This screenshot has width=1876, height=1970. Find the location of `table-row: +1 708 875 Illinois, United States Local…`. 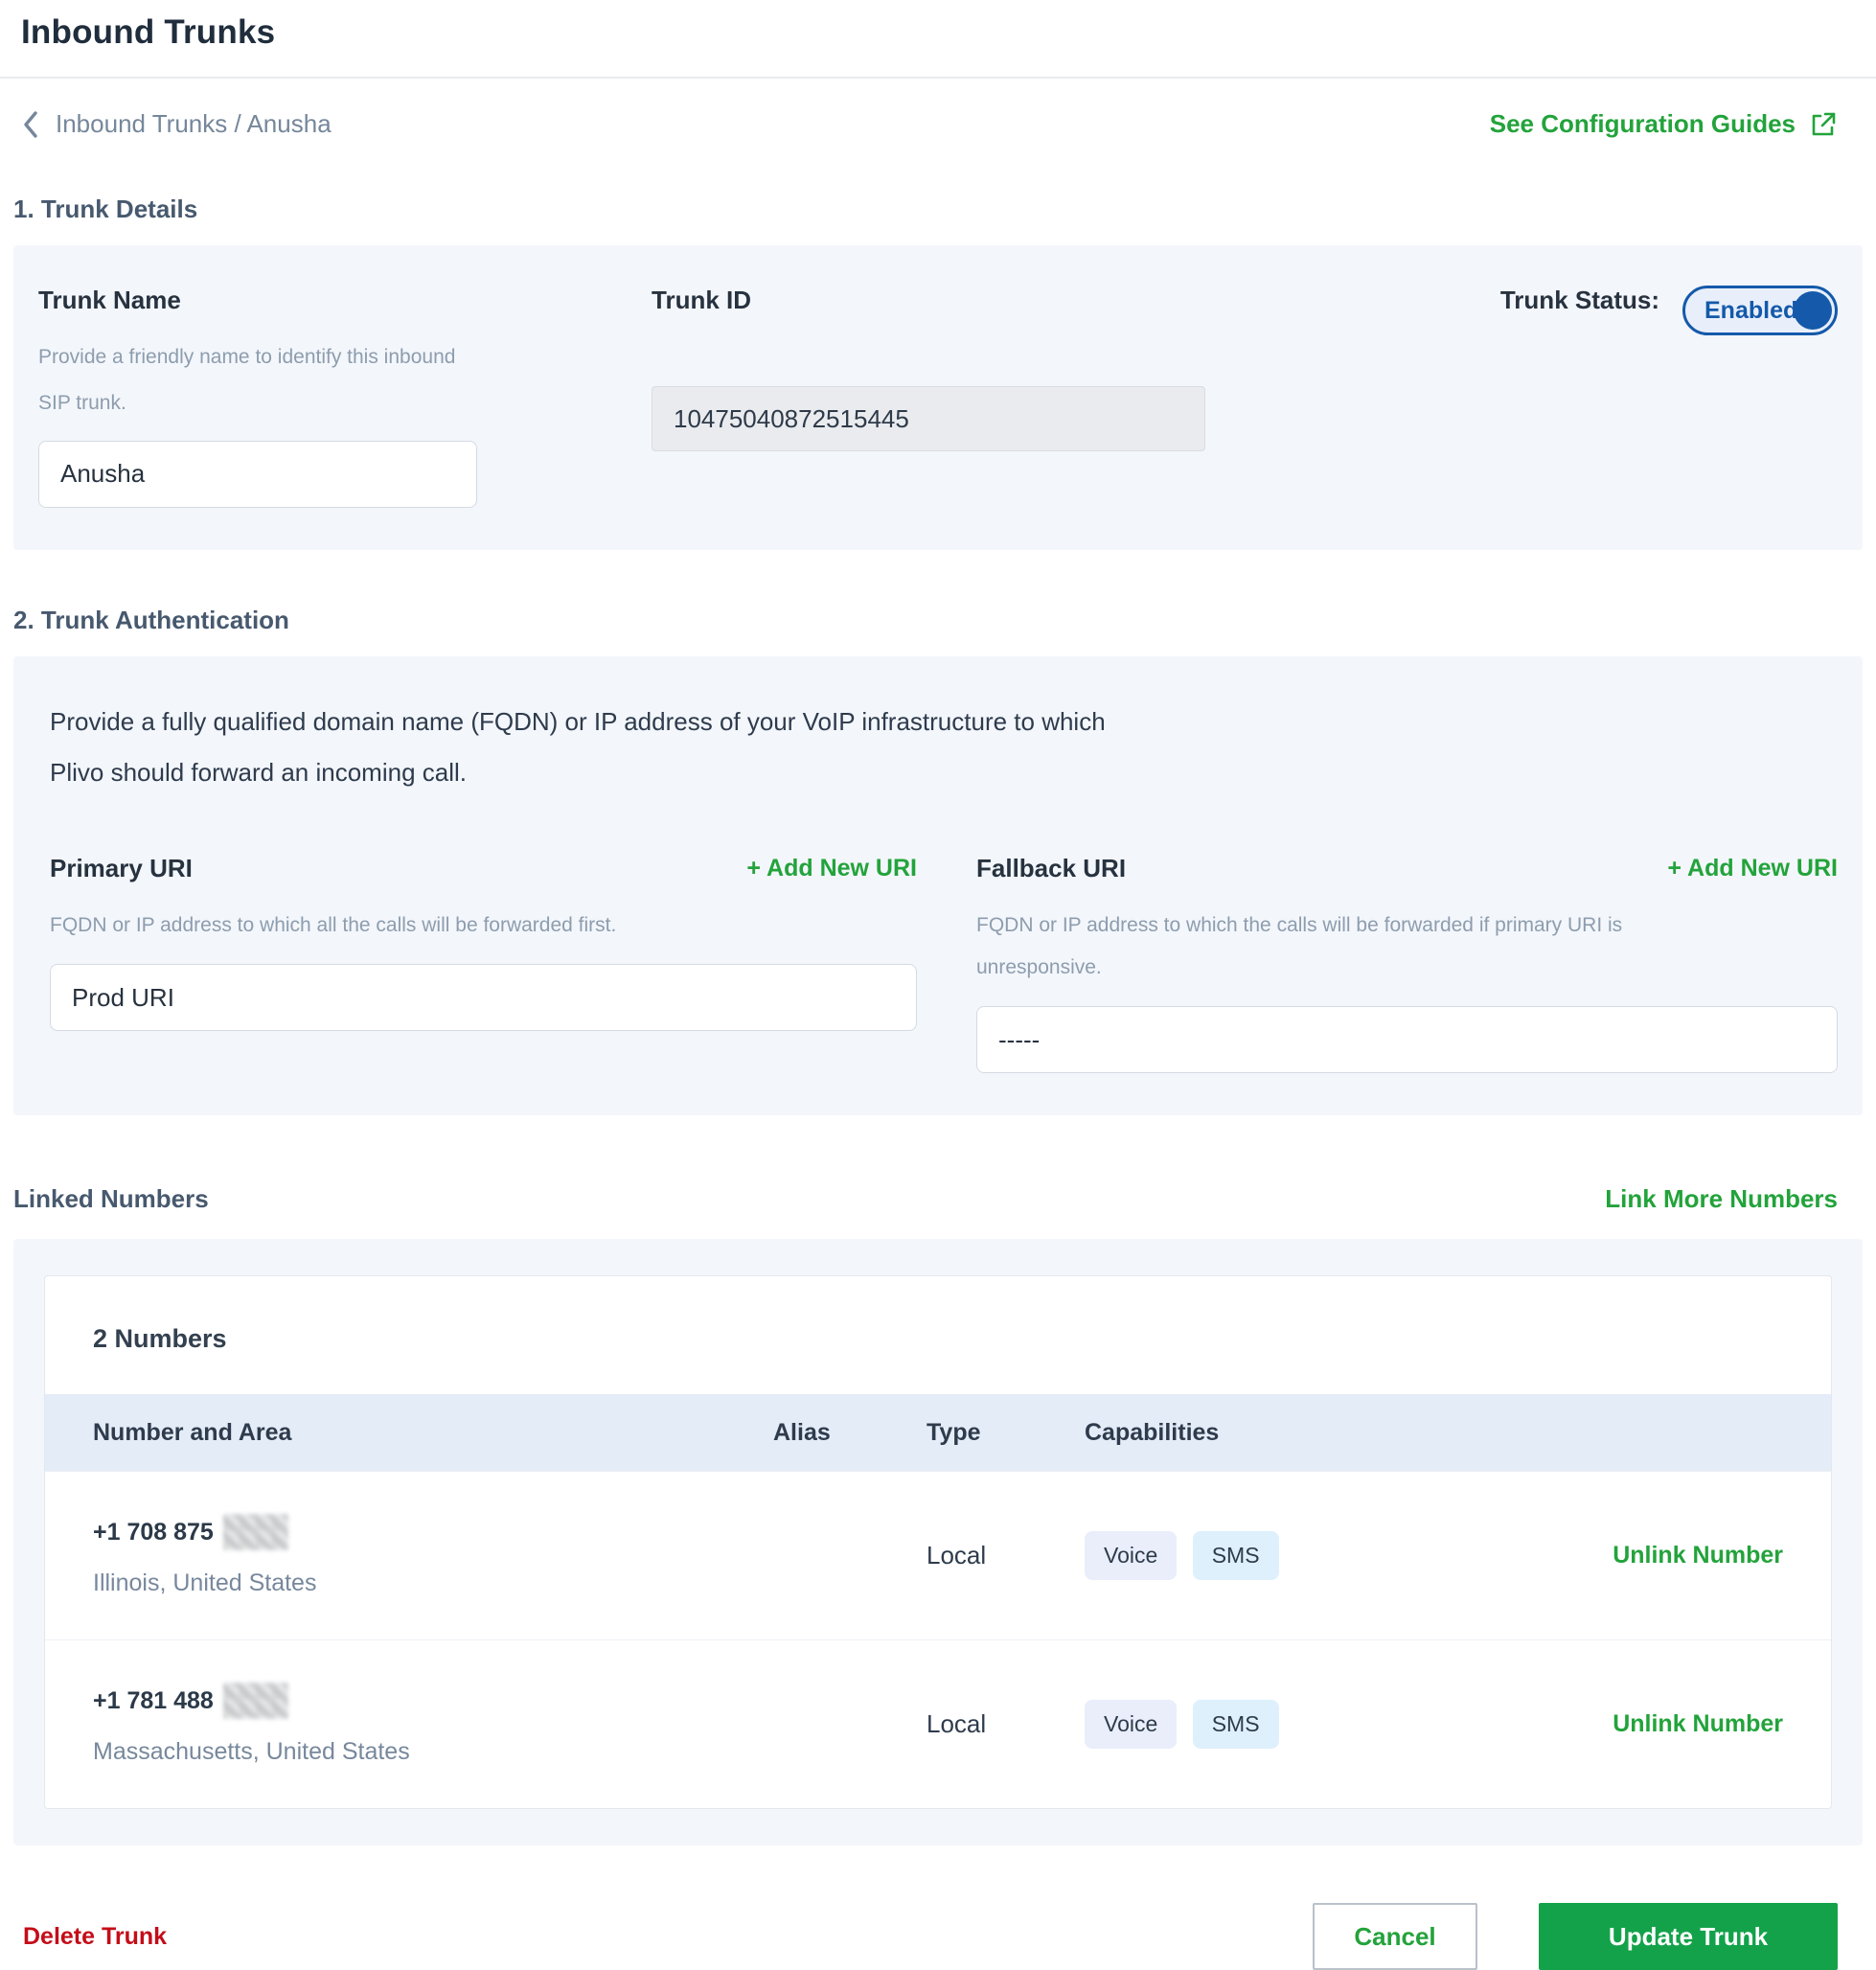

table-row: +1 708 875 Illinois, United States Local… is located at coordinates (938, 1555).